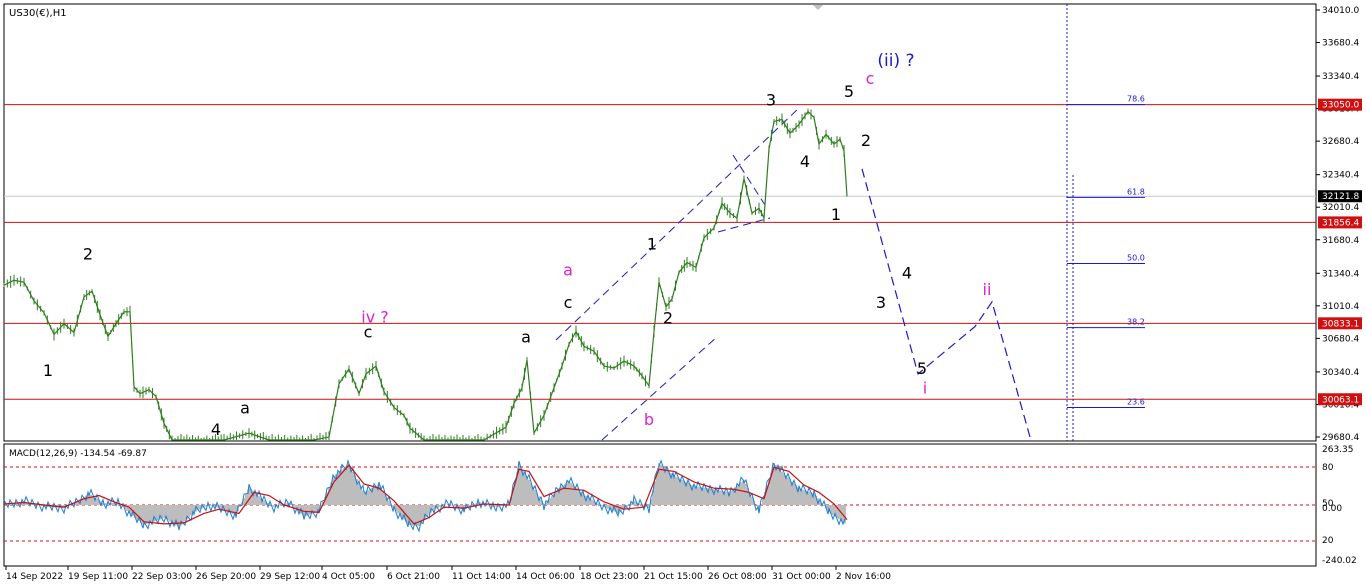 This screenshot has height=588, width=1366. Describe the element at coordinates (98, 577) in the screenshot. I see `time-axis-label: 19 Sep 11:00` at that location.